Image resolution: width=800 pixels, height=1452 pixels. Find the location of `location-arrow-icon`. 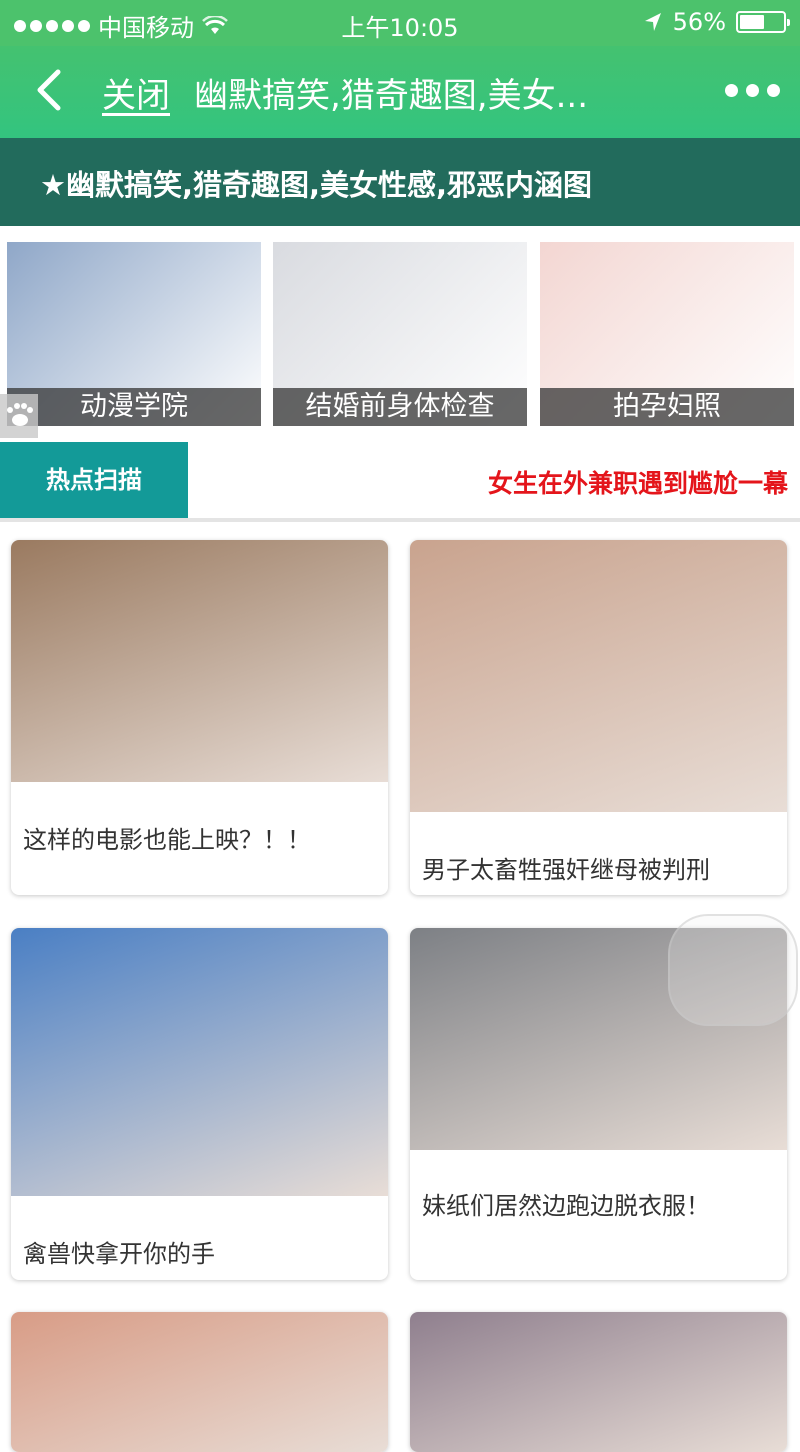

location-arrow-icon is located at coordinates (652, 22).